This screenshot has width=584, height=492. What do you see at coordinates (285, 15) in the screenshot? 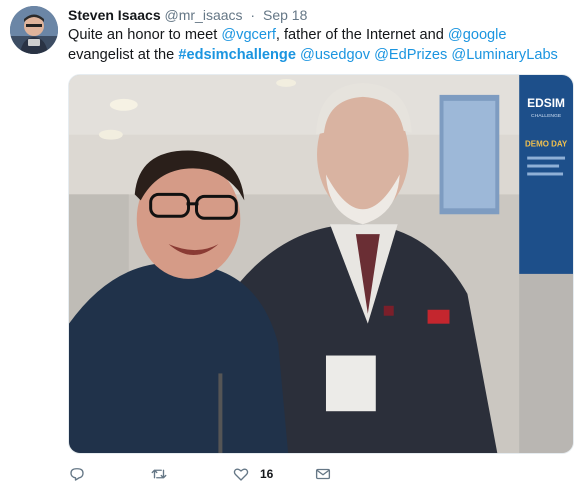
I see `timestamp: Sep 18` at bounding box center [285, 15].